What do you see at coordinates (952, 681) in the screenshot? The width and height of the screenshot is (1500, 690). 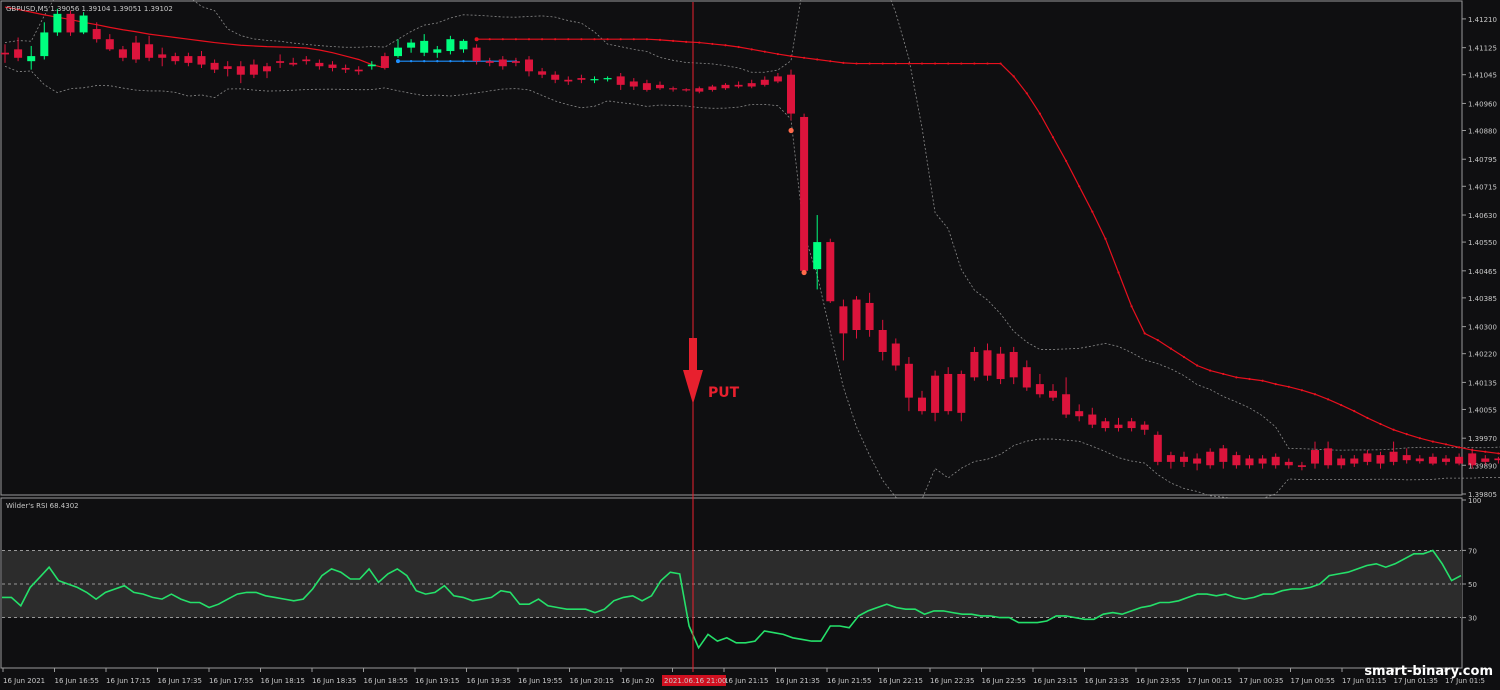 I see `time-tick-label: 16 Jun 22:35` at bounding box center [952, 681].